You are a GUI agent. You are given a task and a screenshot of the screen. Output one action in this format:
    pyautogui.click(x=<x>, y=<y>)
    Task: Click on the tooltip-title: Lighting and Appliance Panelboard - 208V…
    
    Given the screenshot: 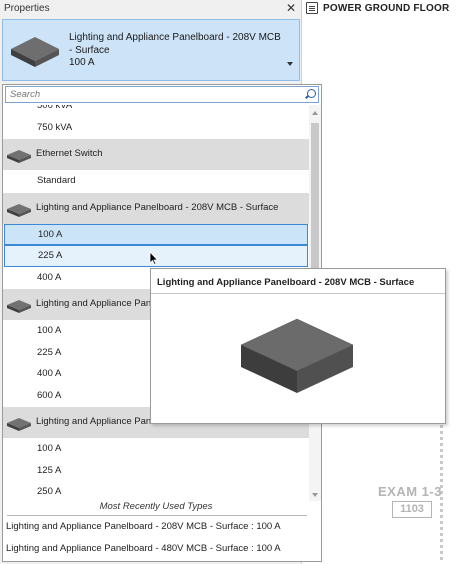 What is the action you would take?
    pyautogui.click(x=286, y=282)
    